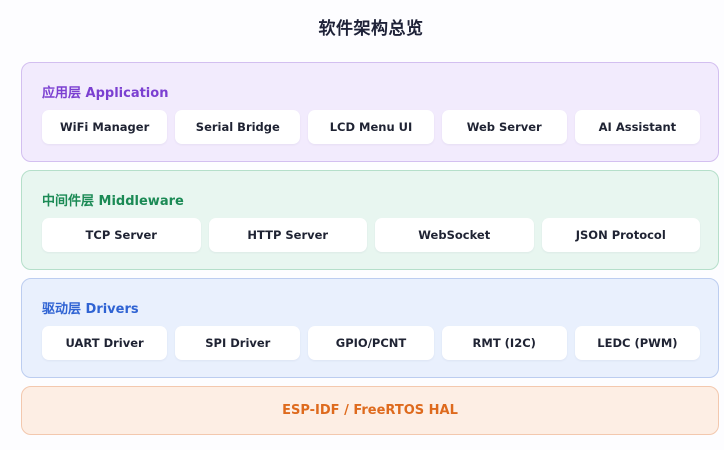 This screenshot has height=450, width=724. What do you see at coordinates (504, 127) in the screenshot?
I see `module-web-server: Web Server` at bounding box center [504, 127].